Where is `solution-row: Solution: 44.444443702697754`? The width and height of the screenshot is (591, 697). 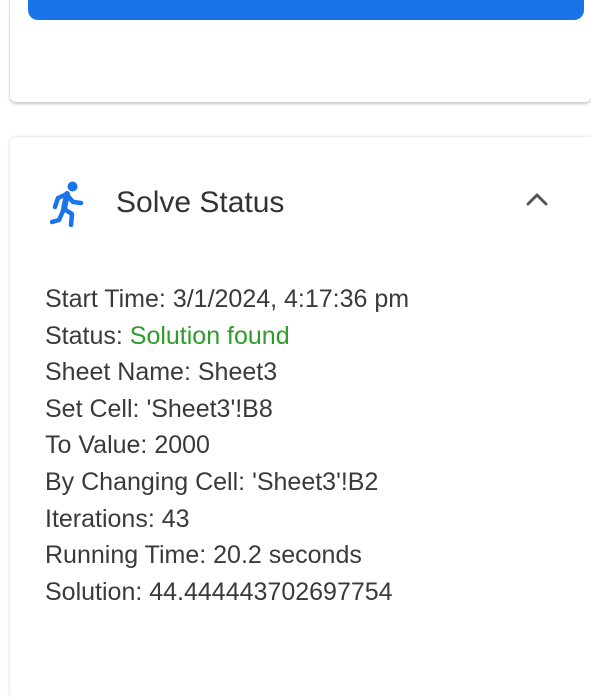 solution-row: Solution: 44.444443702697754 is located at coordinates (227, 592).